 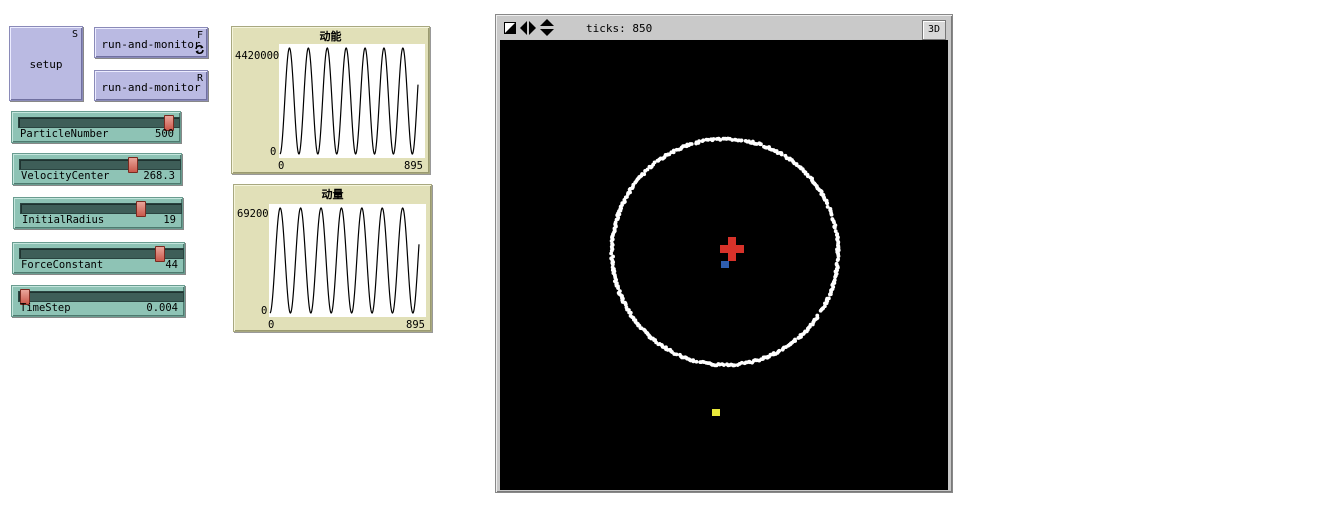 What do you see at coordinates (45, 308) in the screenshot?
I see `slider-label: TimeStep` at bounding box center [45, 308].